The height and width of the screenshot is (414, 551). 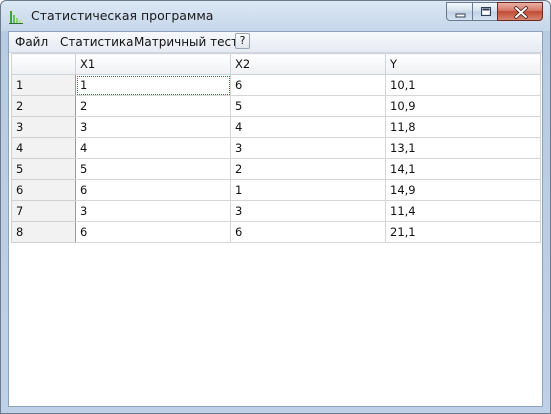 What do you see at coordinates (122, 15) in the screenshot?
I see `window-title: Статистическая программа` at bounding box center [122, 15].